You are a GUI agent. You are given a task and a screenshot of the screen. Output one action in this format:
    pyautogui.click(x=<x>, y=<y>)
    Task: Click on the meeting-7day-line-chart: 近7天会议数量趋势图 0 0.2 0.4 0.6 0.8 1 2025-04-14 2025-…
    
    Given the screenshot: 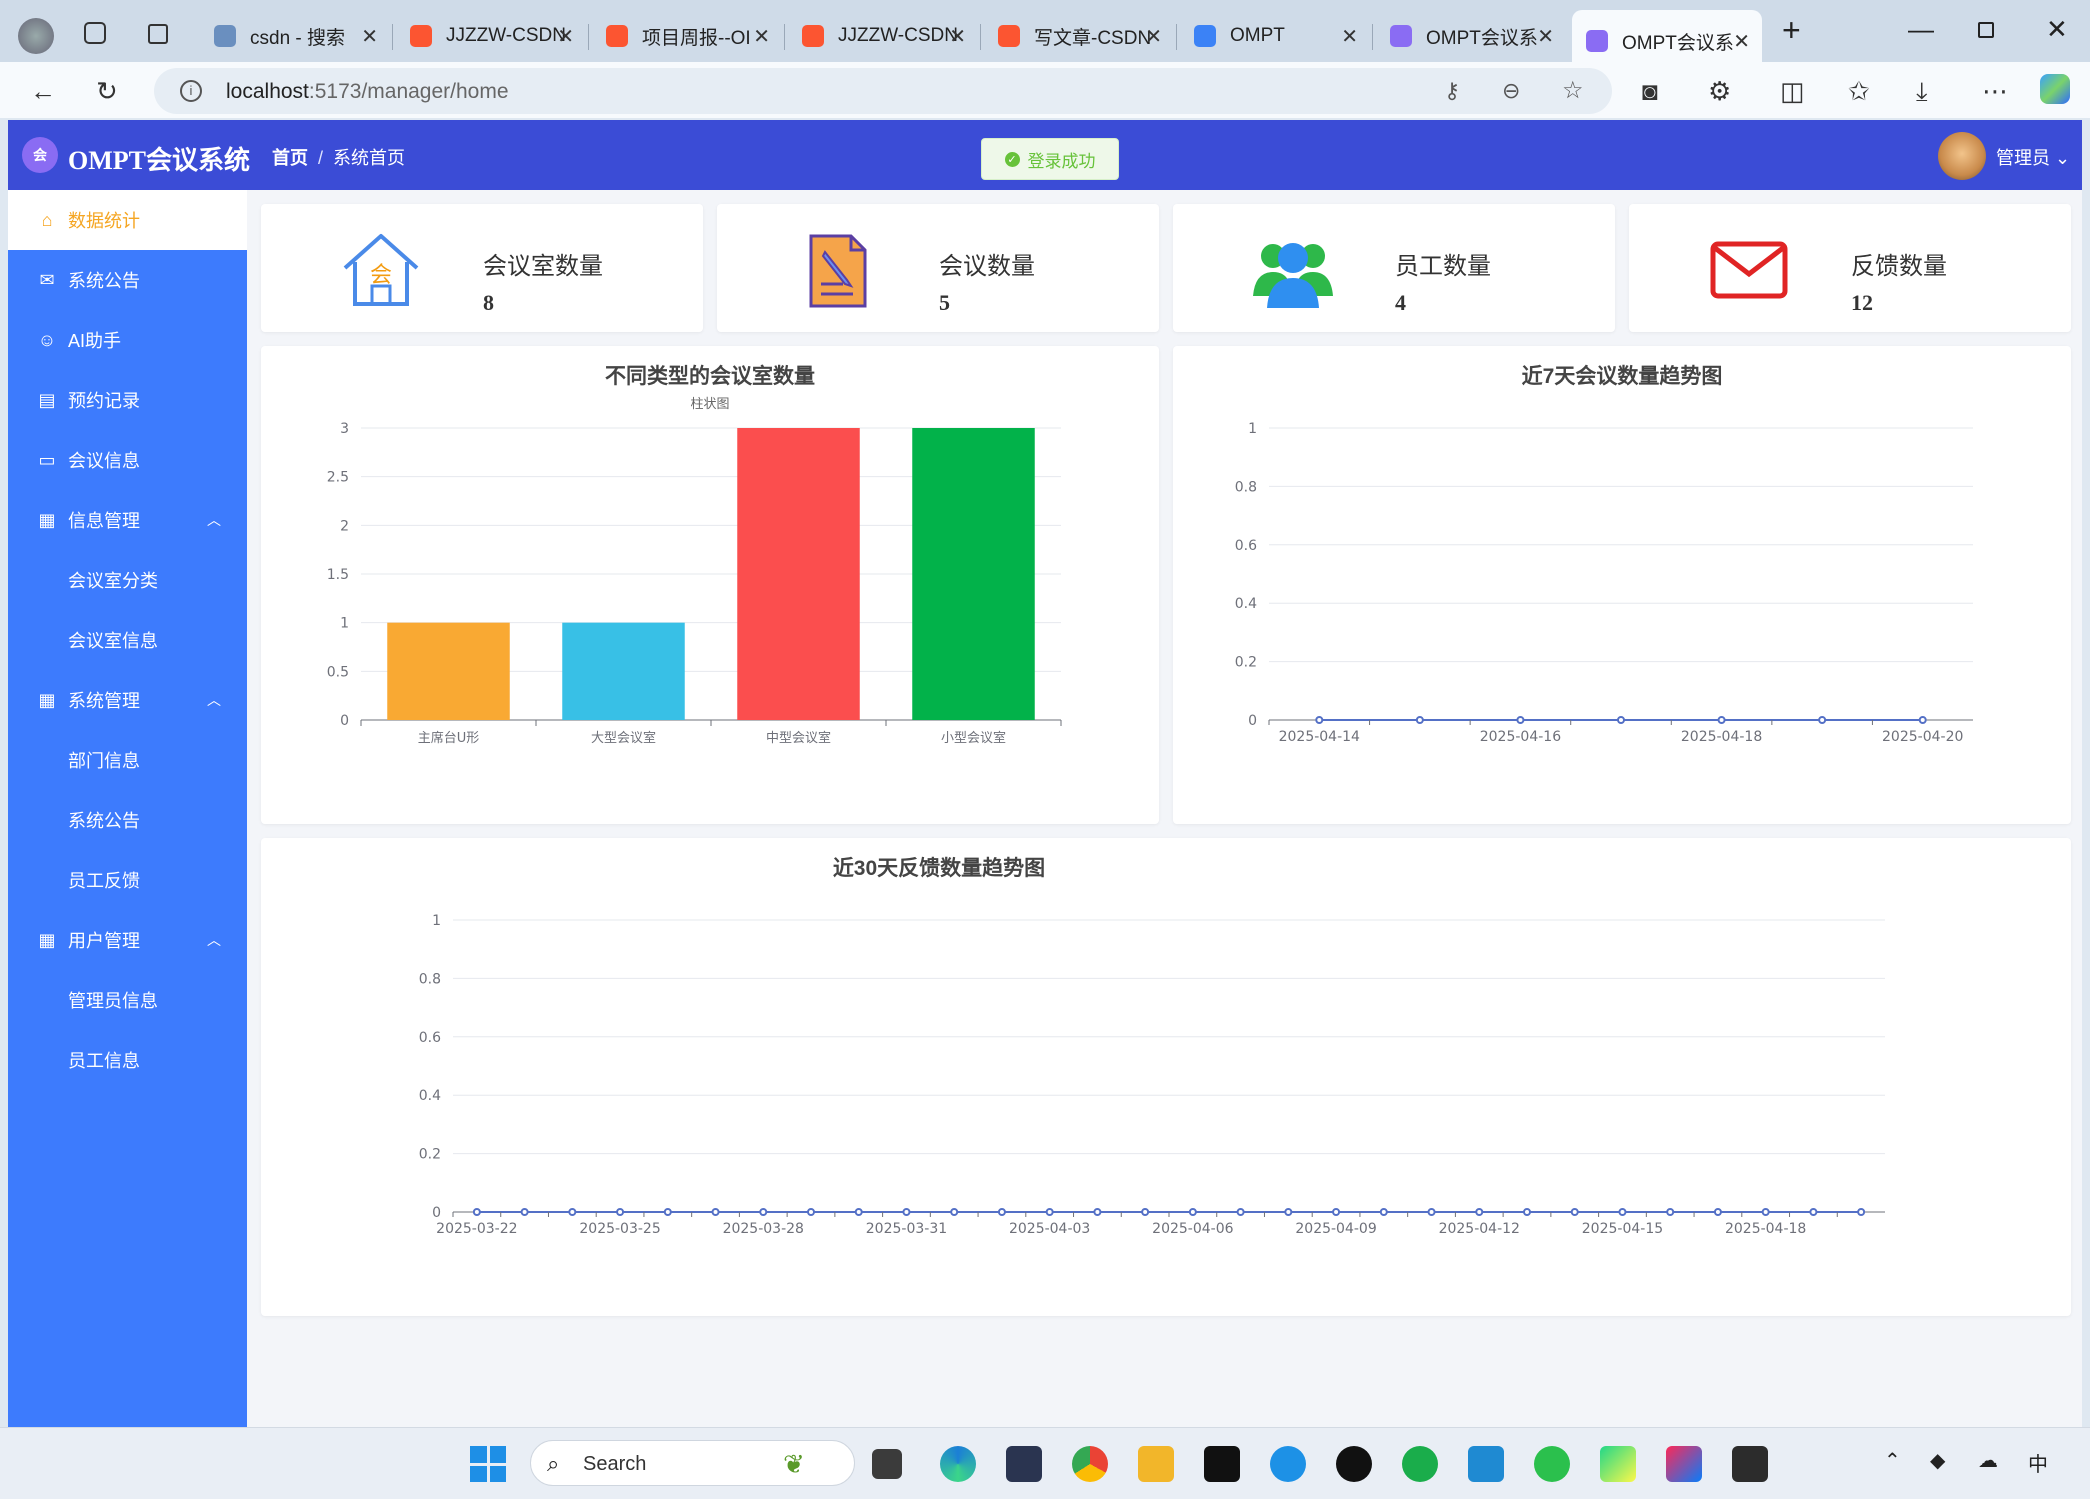 What is the action you would take?
    pyautogui.click(x=1622, y=585)
    